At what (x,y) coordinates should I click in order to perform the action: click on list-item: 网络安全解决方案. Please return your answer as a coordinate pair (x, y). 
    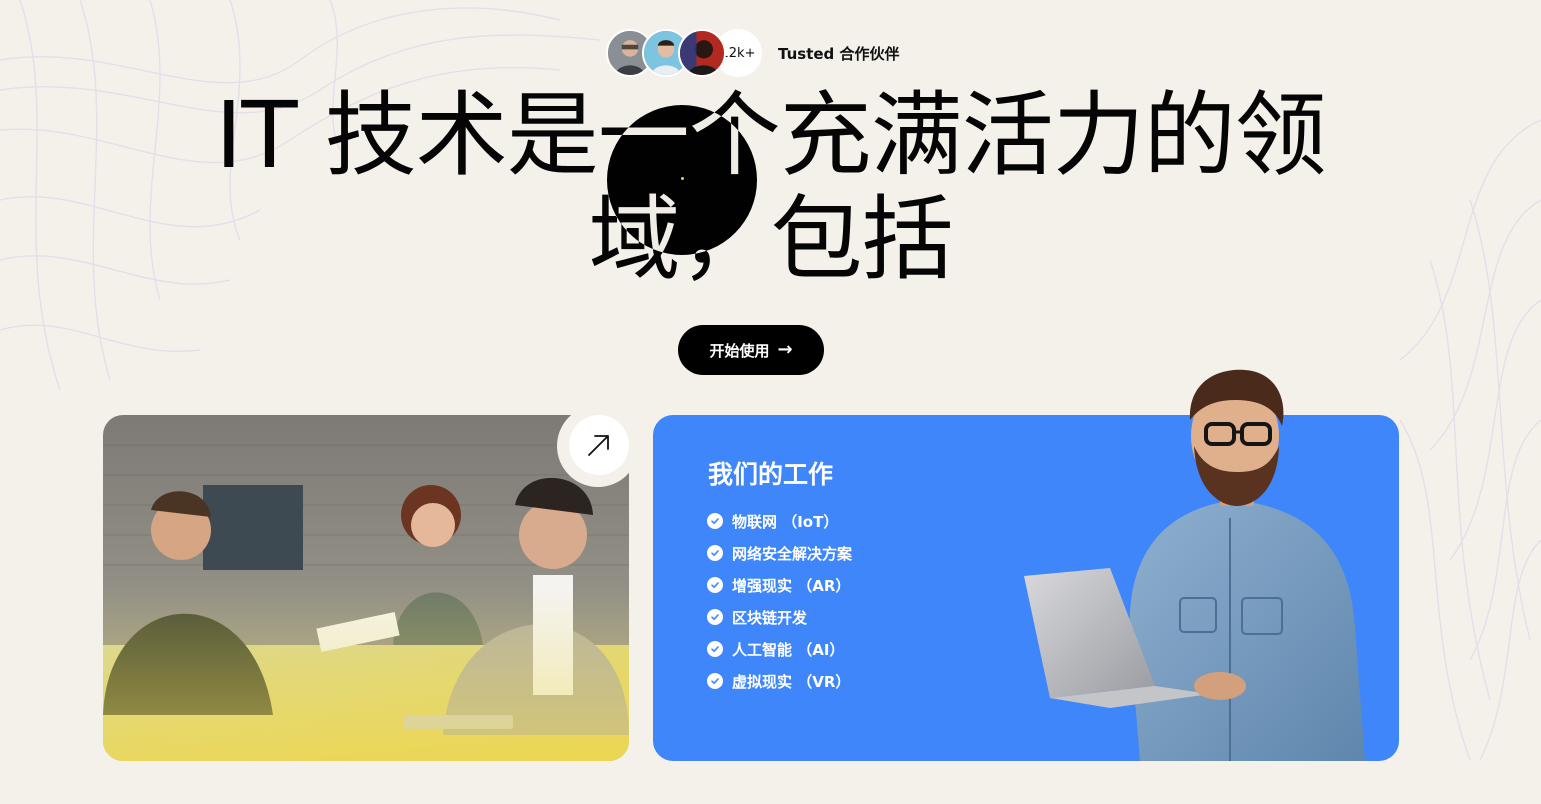
    Looking at the image, I should click on (779, 553).